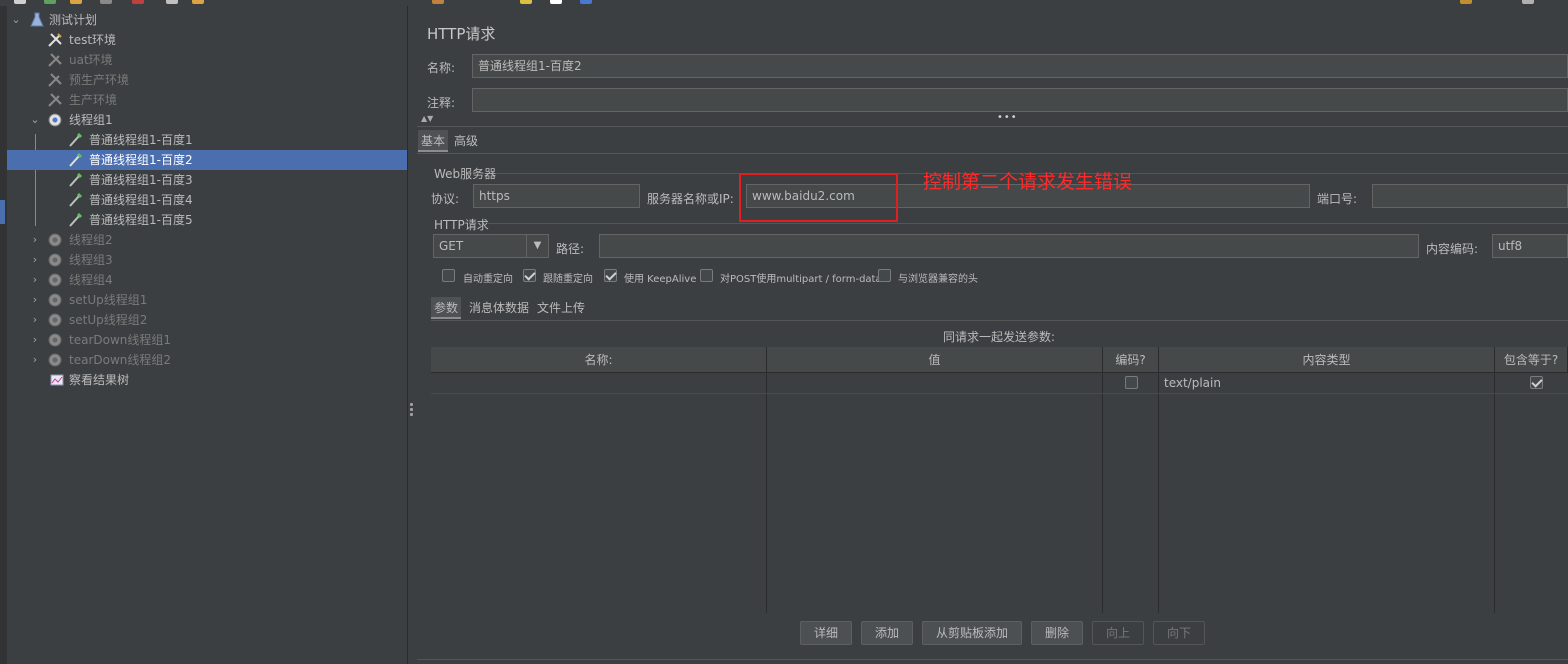  Describe the element at coordinates (1327, 360) in the screenshot. I see `column-header-content-type: 内容类型` at that location.